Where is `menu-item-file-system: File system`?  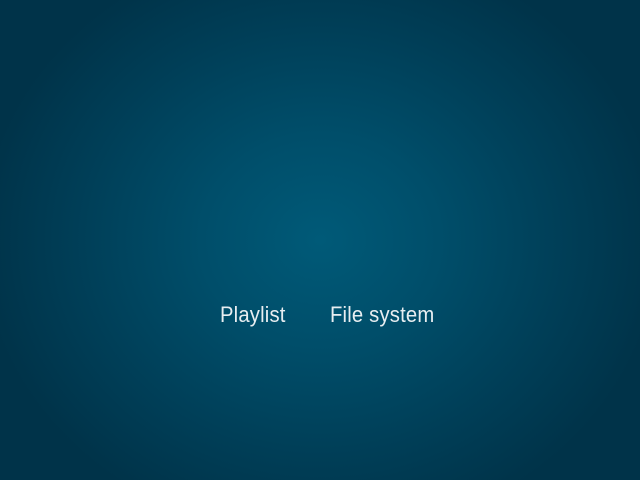 menu-item-file-system: File system is located at coordinates (382, 315).